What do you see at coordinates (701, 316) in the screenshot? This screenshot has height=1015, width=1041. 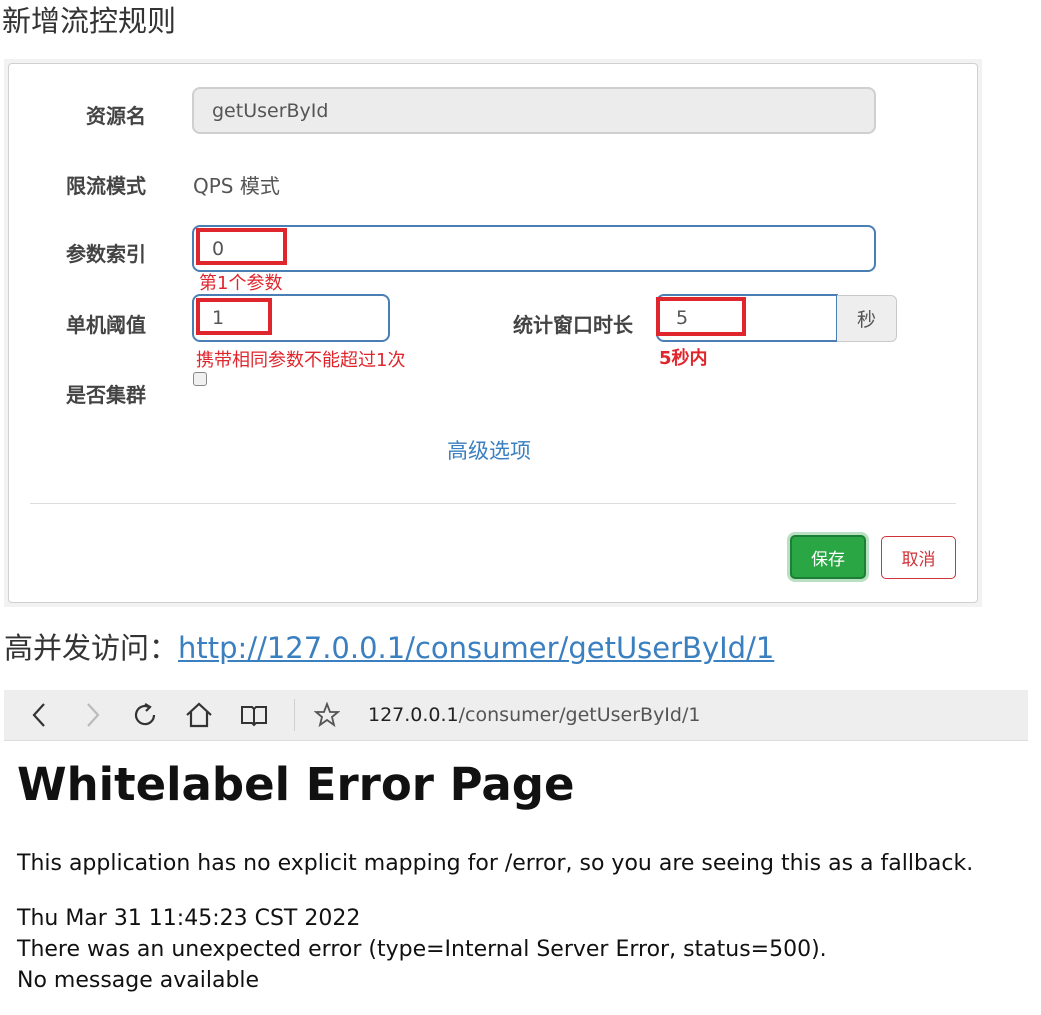 I see `window-duration-highlight` at bounding box center [701, 316].